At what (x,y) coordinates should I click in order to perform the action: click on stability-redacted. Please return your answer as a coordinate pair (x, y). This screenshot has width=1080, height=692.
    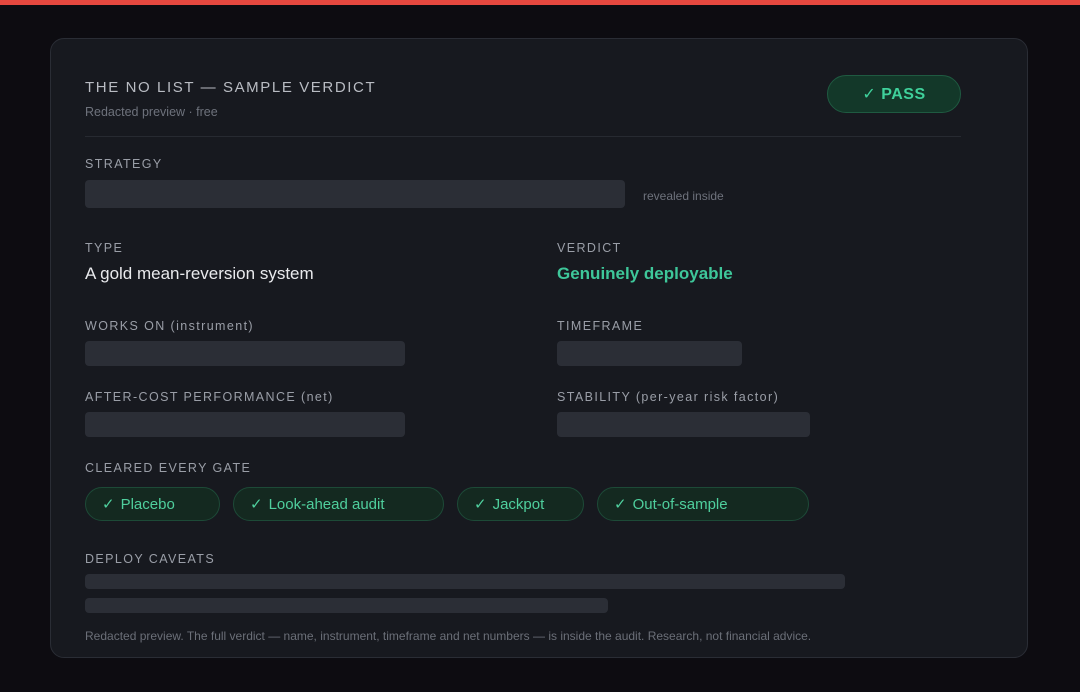
    Looking at the image, I should click on (683, 424).